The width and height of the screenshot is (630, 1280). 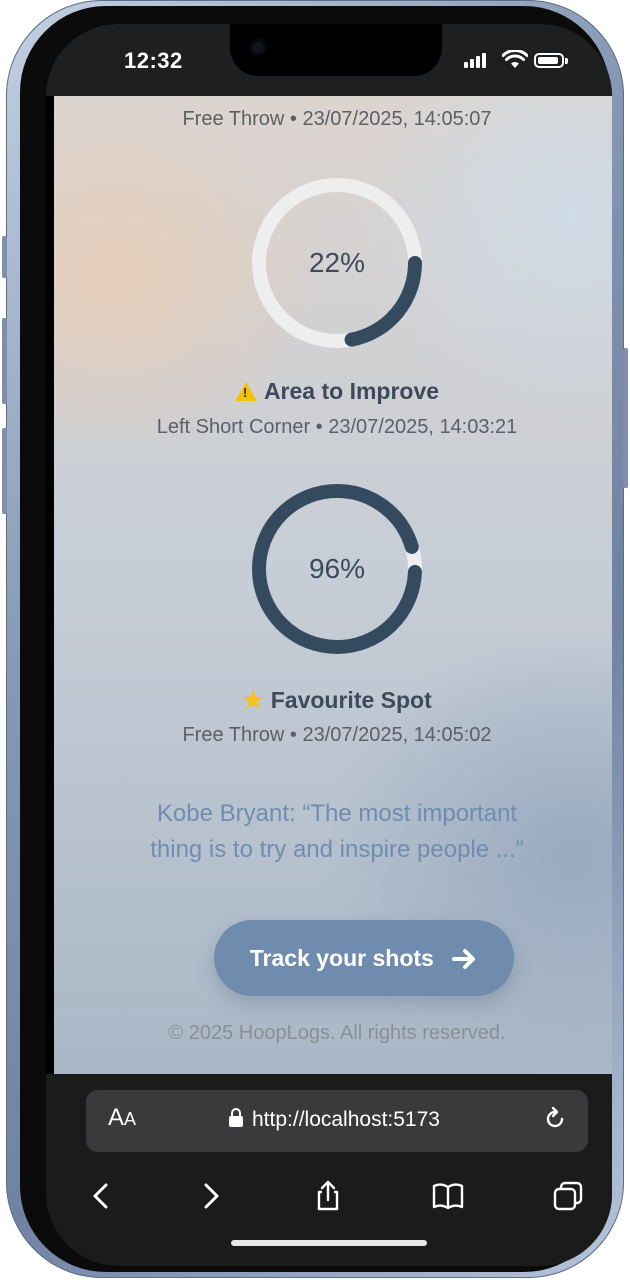 What do you see at coordinates (464, 959) in the screenshot?
I see `arrow-right-icon` at bounding box center [464, 959].